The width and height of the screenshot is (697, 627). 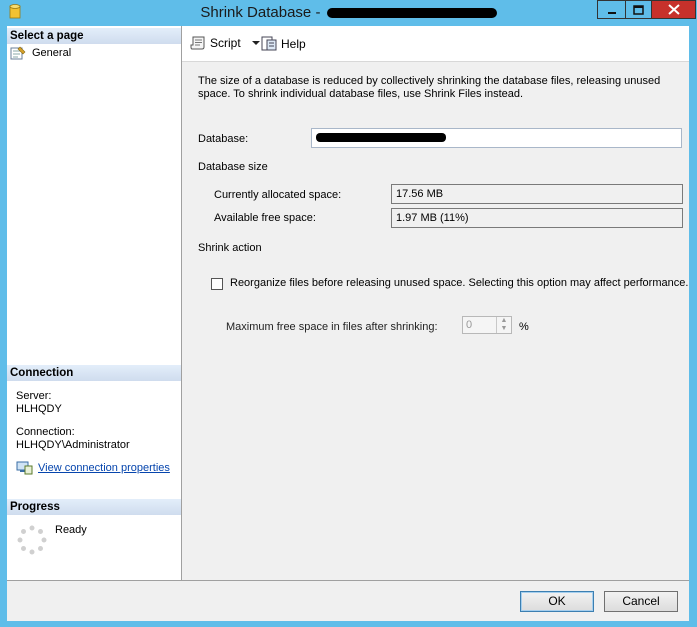 I want to click on database-name-field, so click(x=496, y=138).